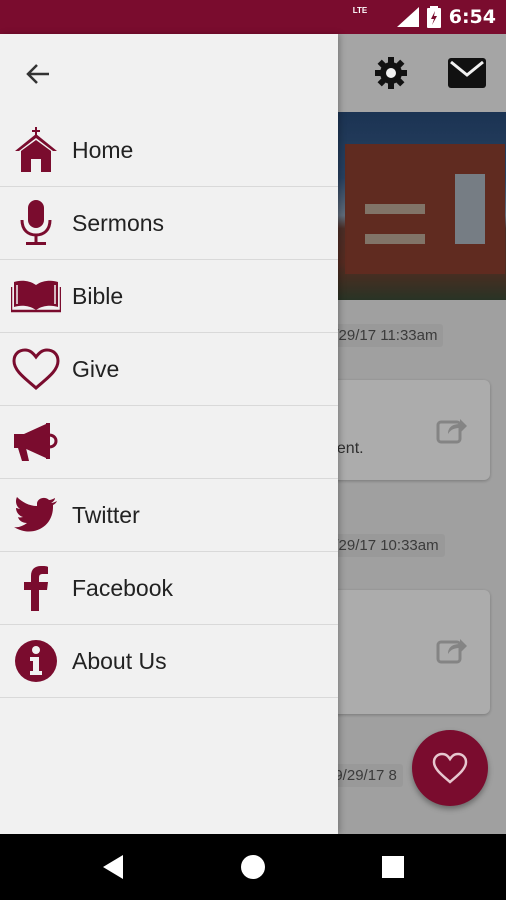 This screenshot has width=506, height=900. I want to click on envelope-icon, so click(467, 73).